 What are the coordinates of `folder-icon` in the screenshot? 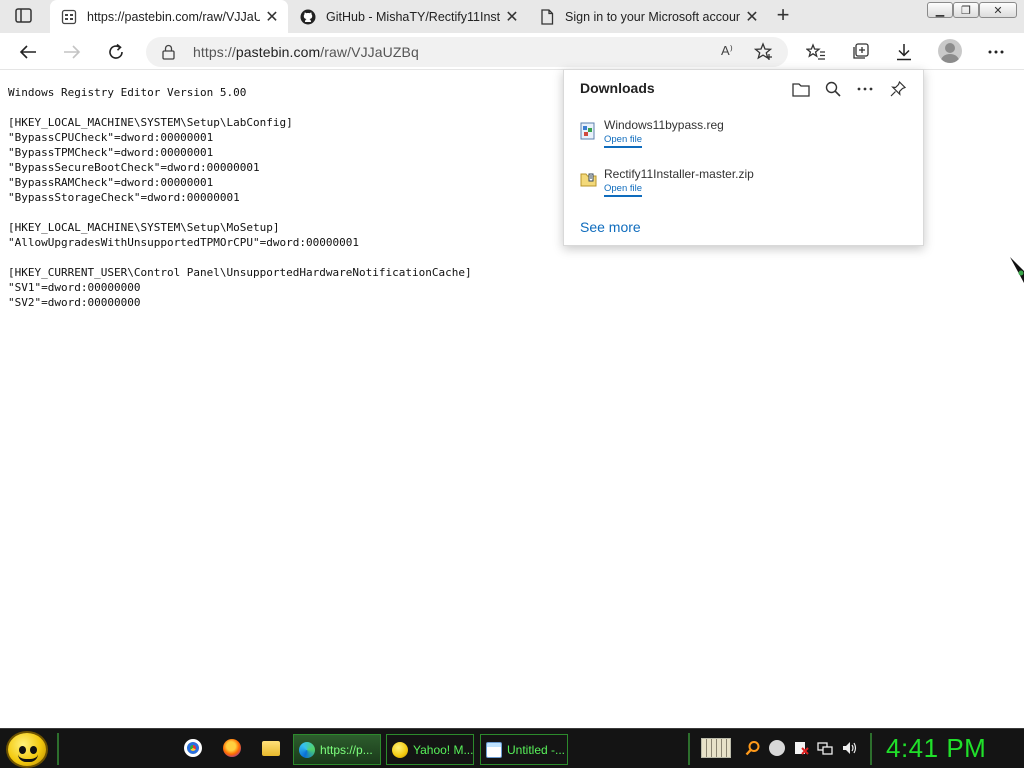 It's located at (271, 748).